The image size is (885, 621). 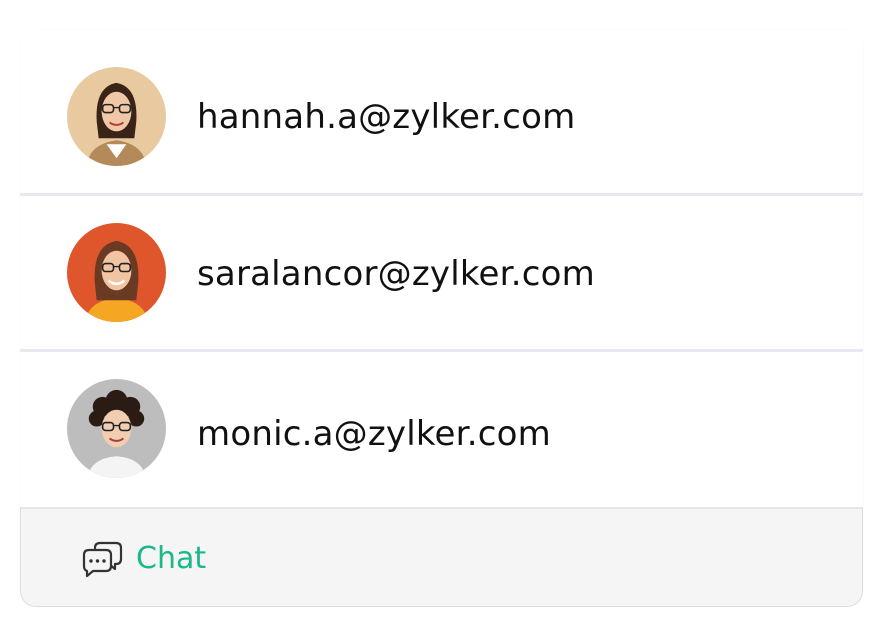 What do you see at coordinates (102, 559) in the screenshot?
I see `chat-bubbles-icon` at bounding box center [102, 559].